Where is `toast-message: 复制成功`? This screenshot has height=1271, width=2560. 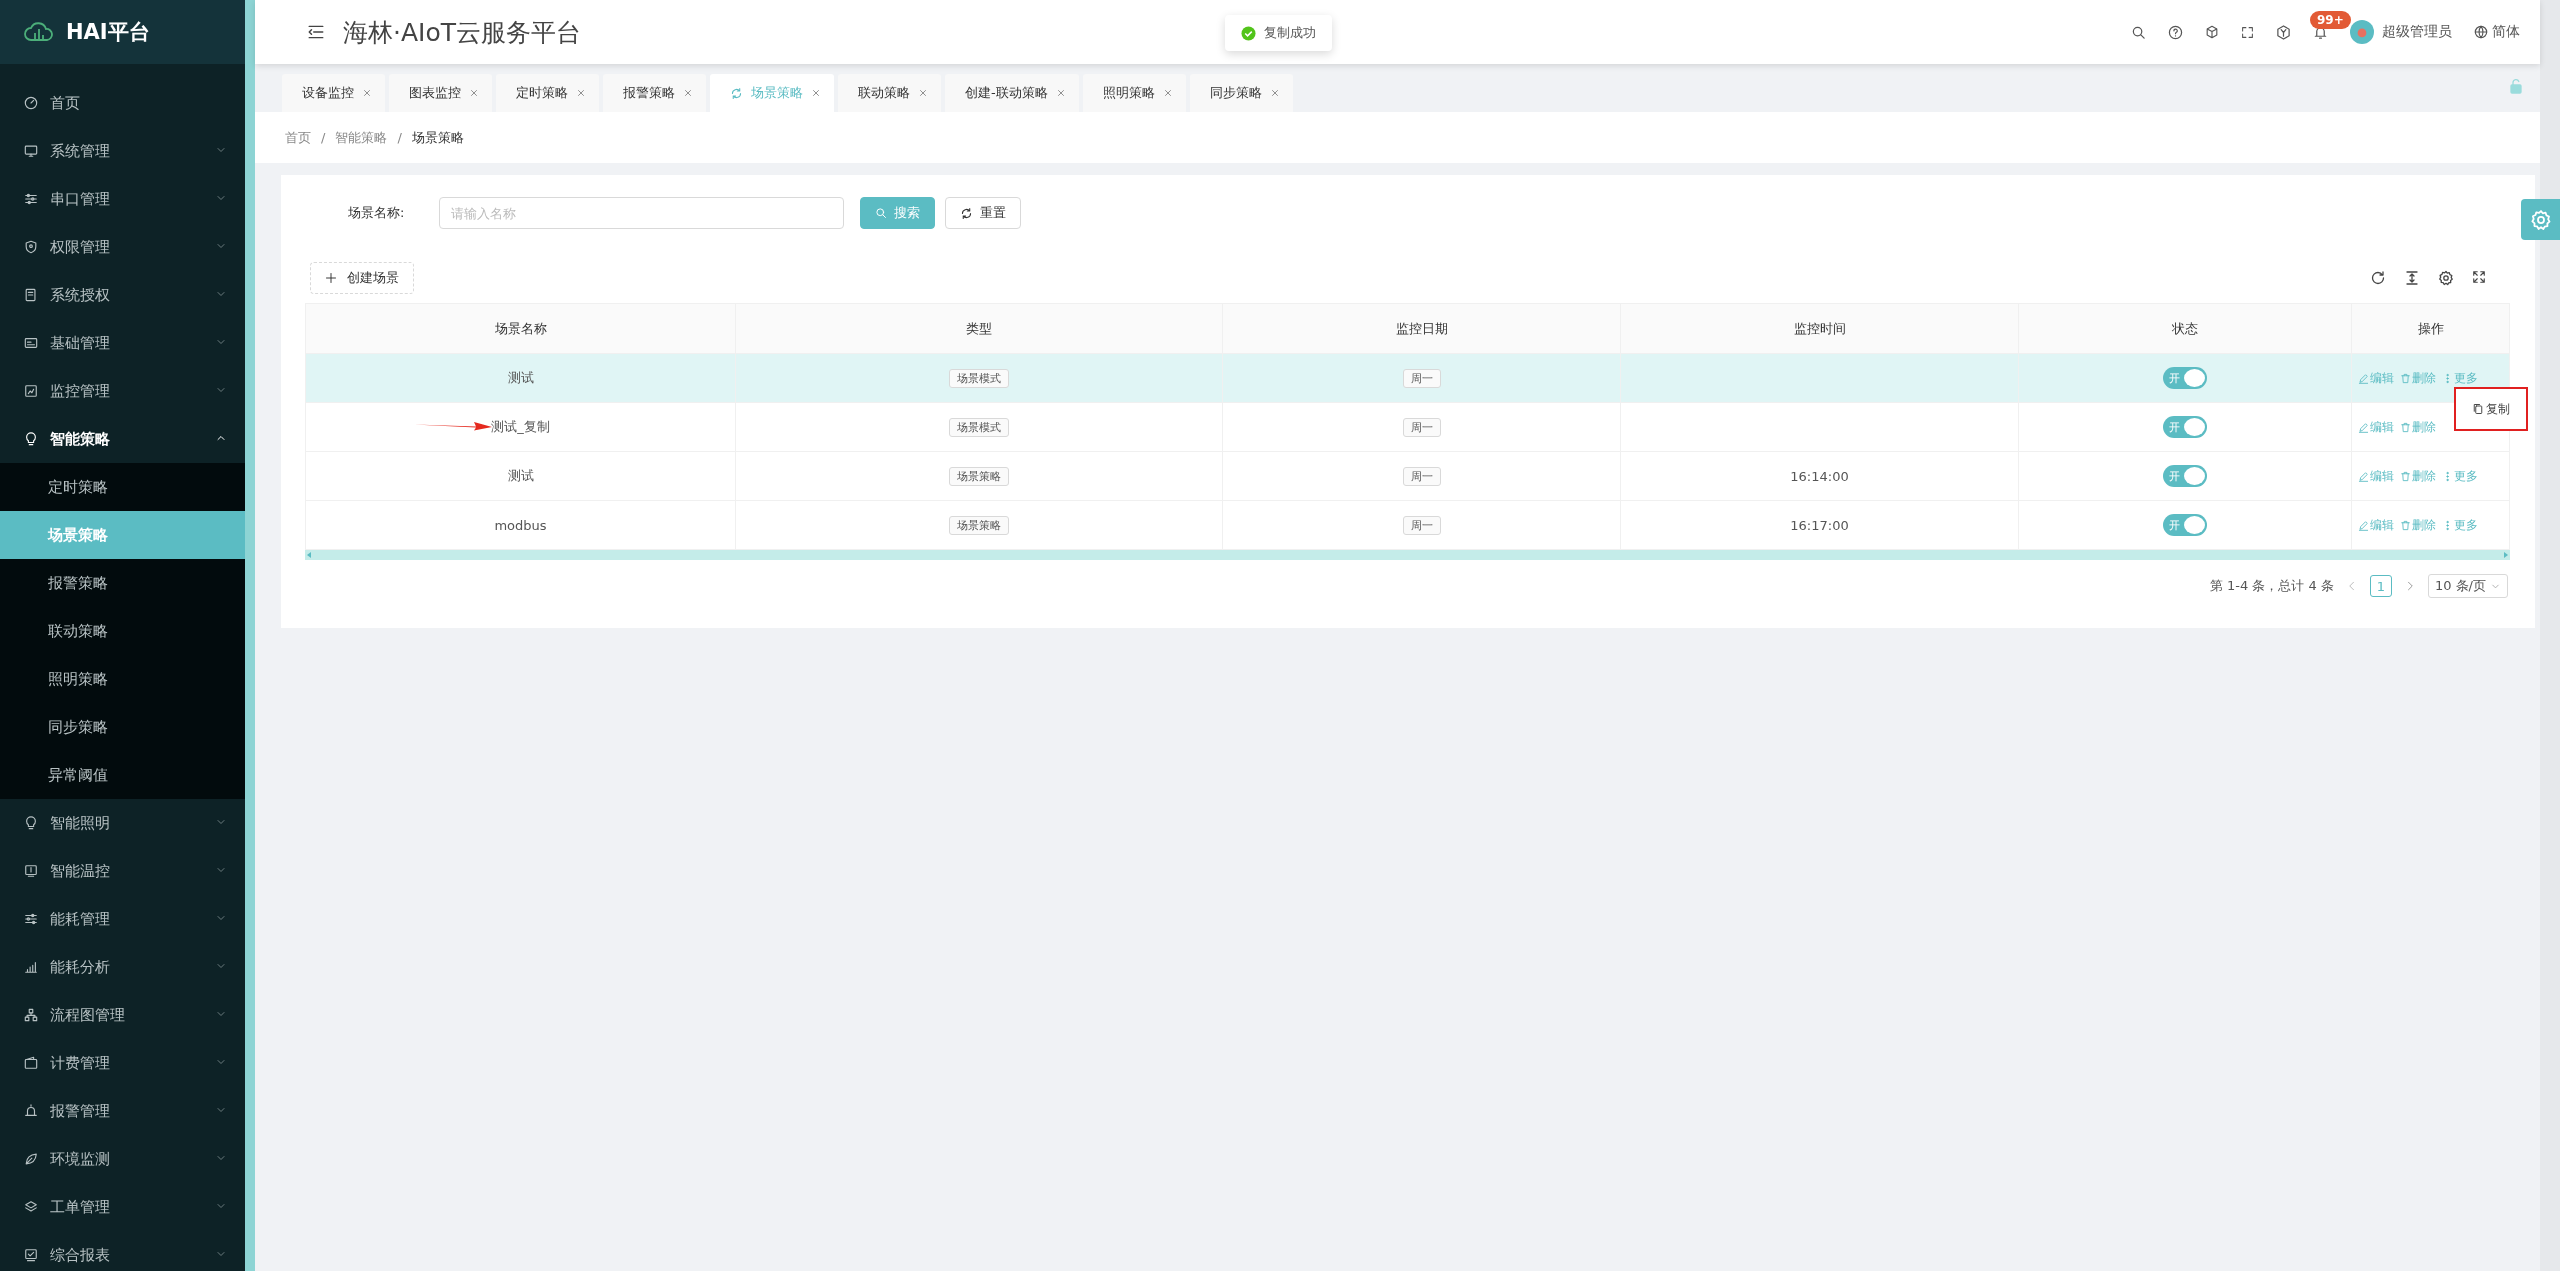
toast-message: 复制成功 is located at coordinates (1290, 33).